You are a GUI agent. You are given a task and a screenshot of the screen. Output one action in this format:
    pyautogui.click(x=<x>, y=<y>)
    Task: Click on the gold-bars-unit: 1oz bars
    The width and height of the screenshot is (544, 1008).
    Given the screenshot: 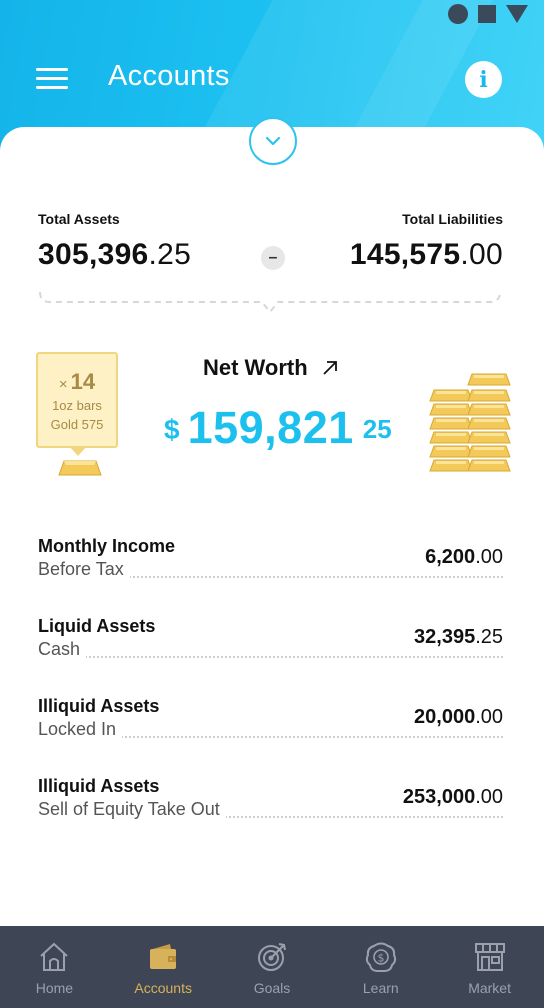 What is the action you would take?
    pyautogui.click(x=77, y=405)
    